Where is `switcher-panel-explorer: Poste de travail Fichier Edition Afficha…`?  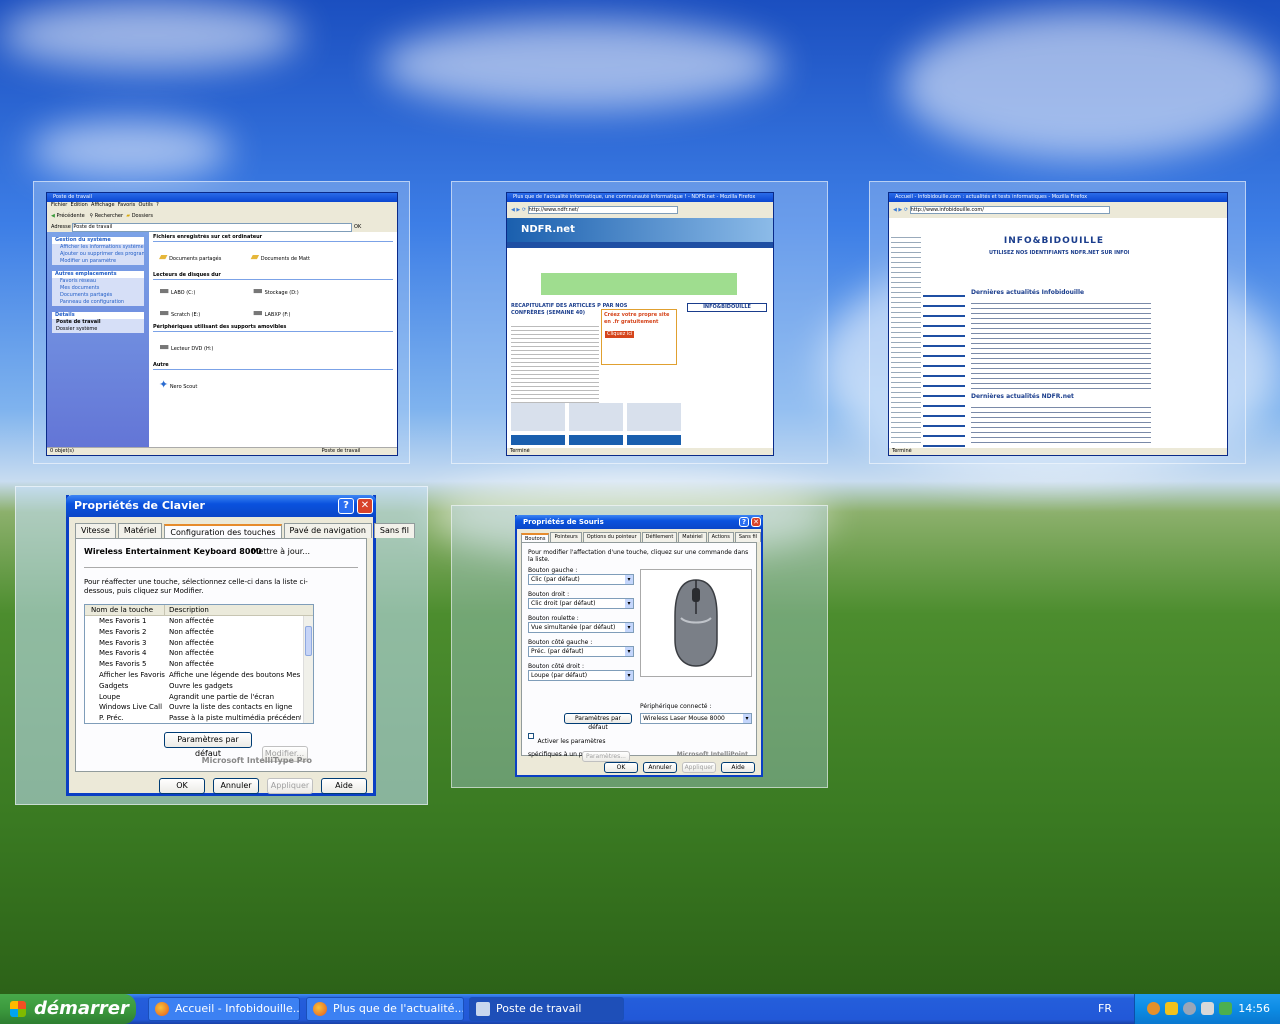
switcher-panel-explorer: Poste de travail Fichier Edition Afficha… is located at coordinates (221, 322).